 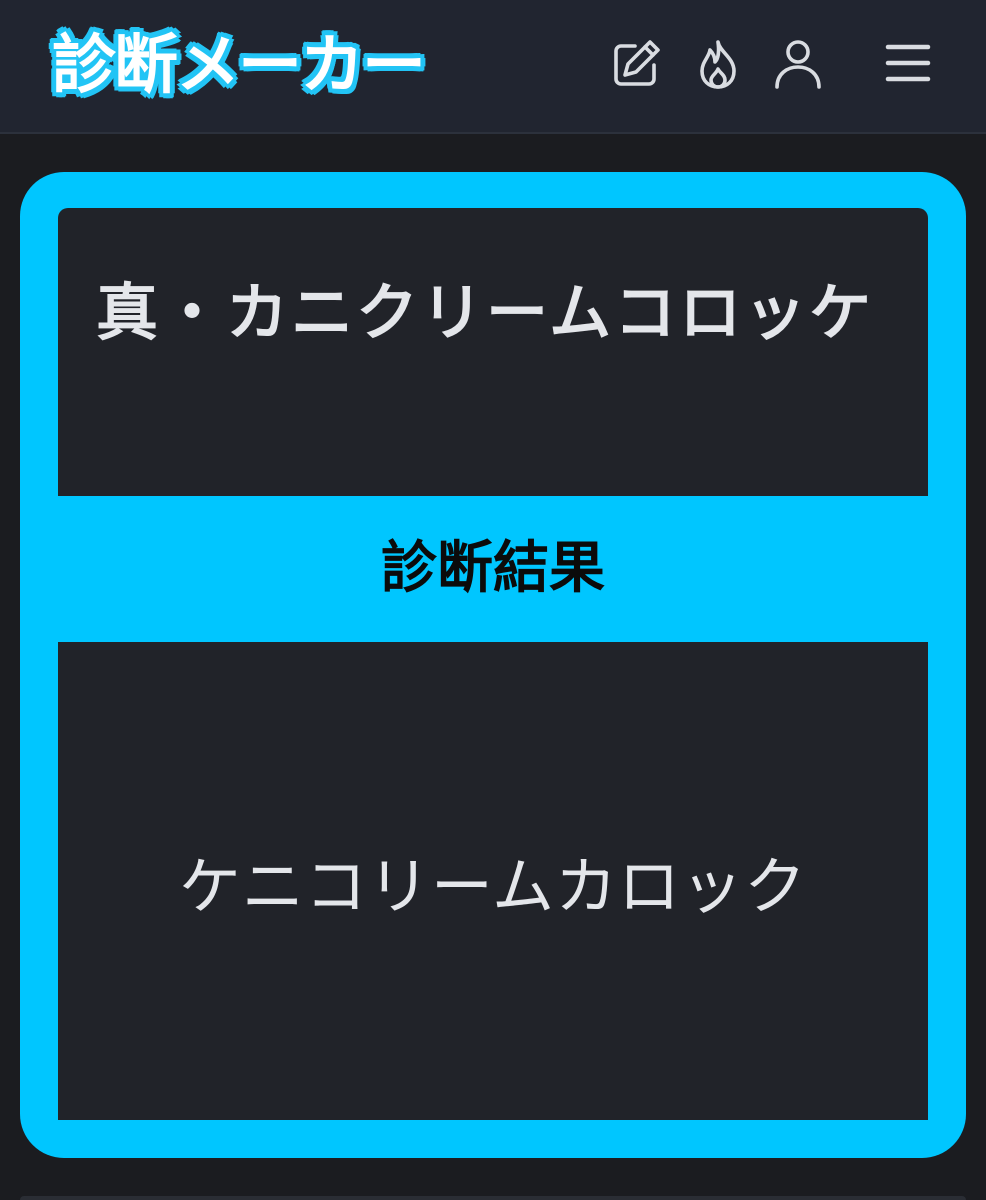 I want to click on diagnosis-title: 真・カニクリームコロッケ, so click(x=501, y=313).